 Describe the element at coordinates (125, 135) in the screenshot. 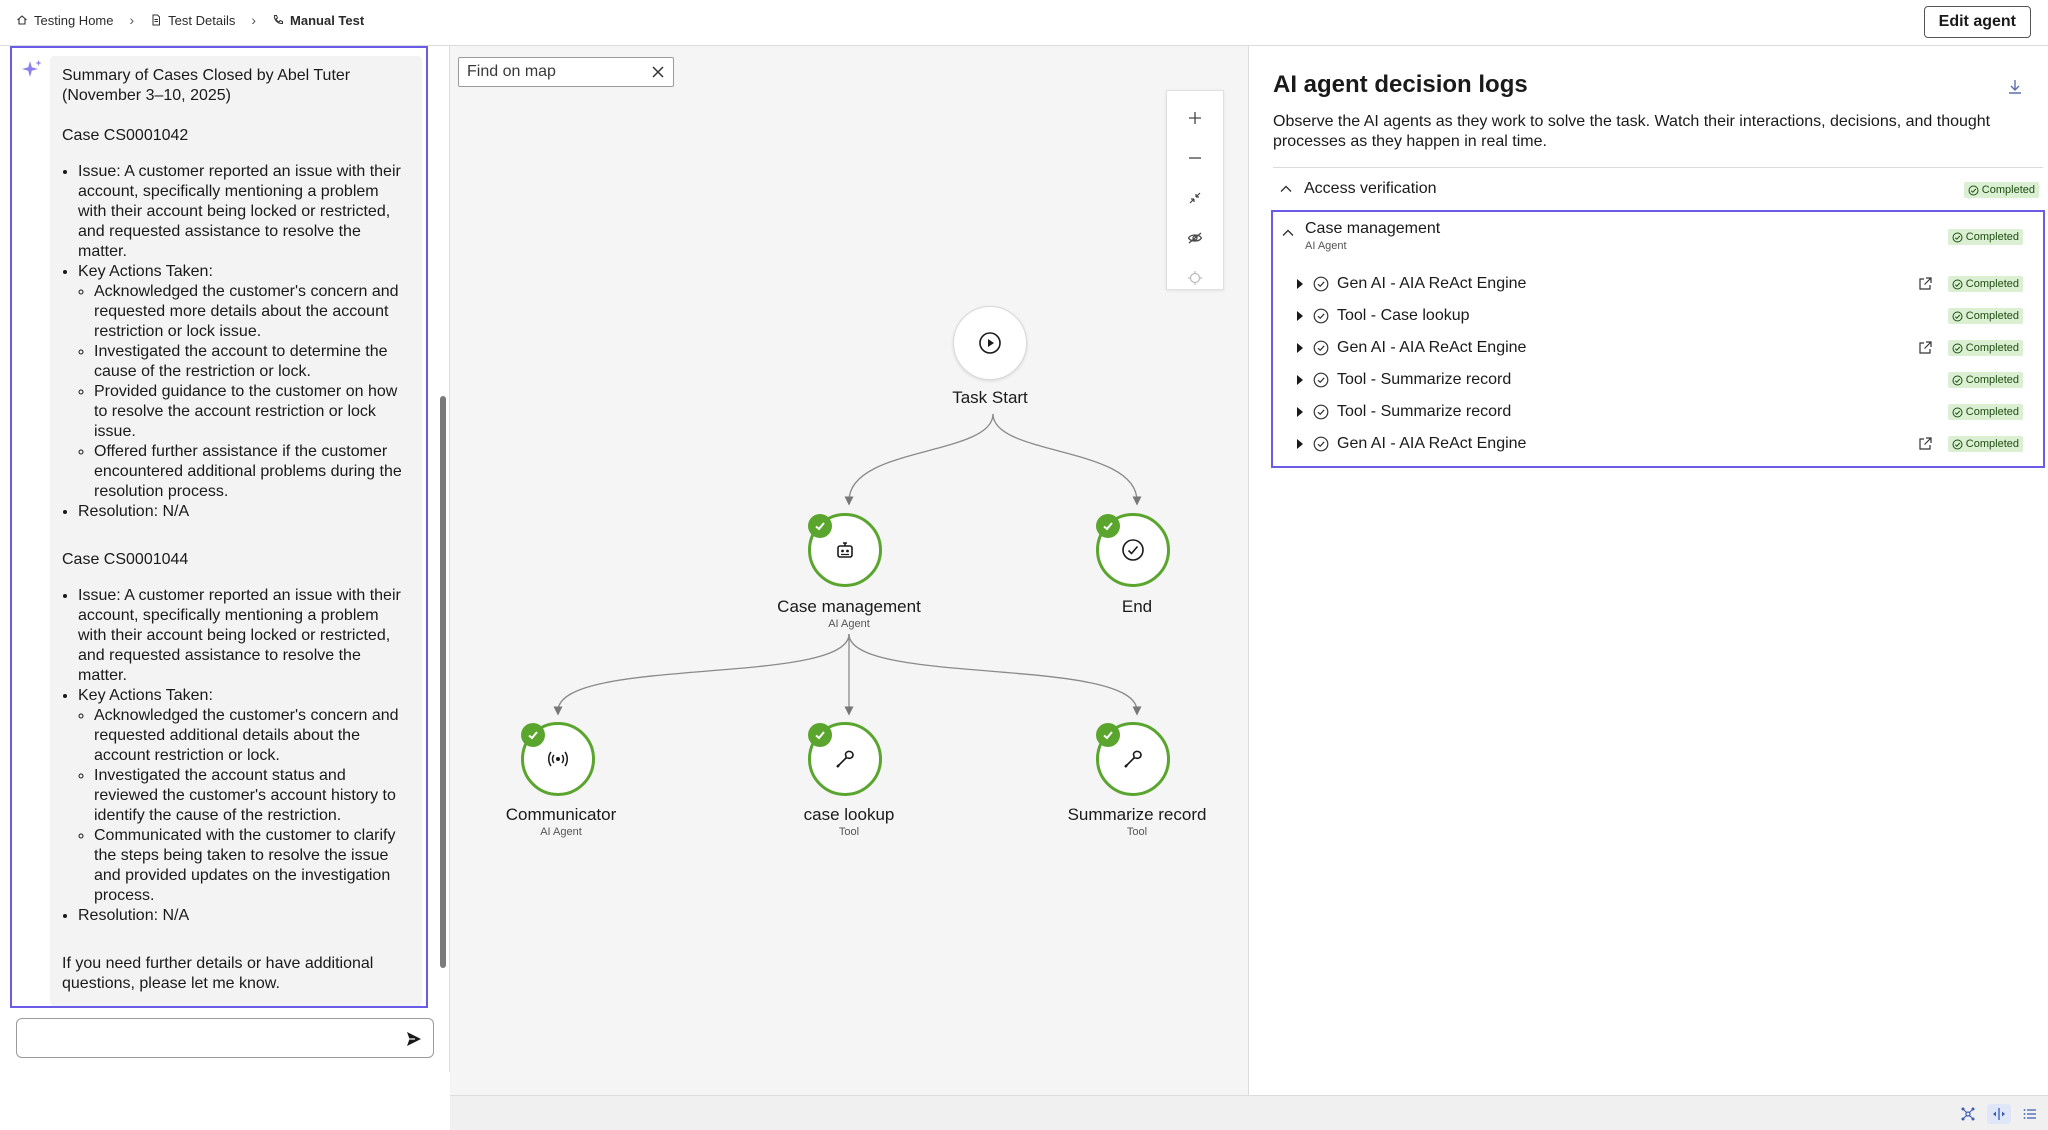

I see `case-heading: Case CS0001042` at that location.